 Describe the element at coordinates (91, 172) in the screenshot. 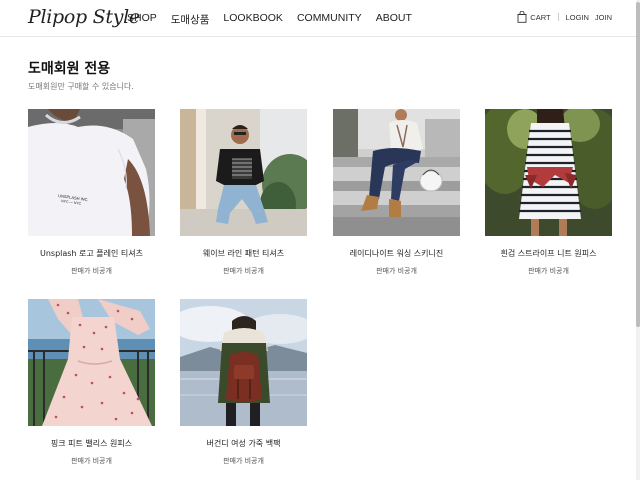

I see `product-image: UNSPLASH INC. NYC — NYC` at that location.